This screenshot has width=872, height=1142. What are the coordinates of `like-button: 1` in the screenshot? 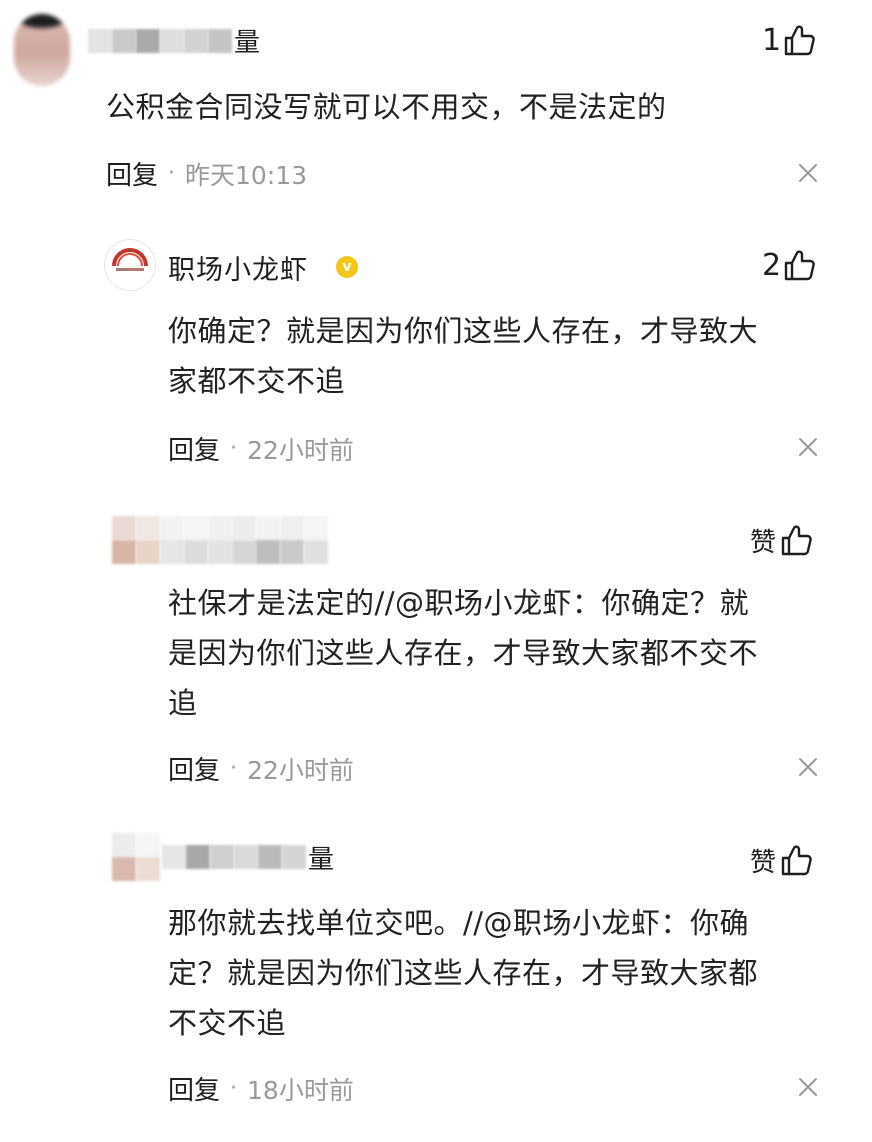 It's located at (789, 40).